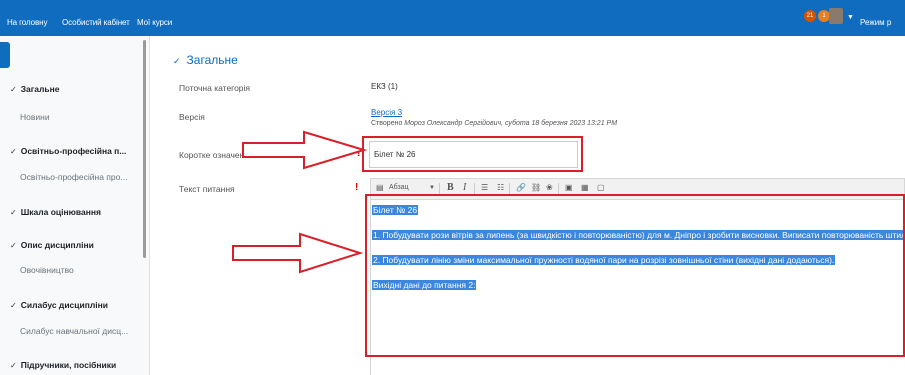 This screenshot has height=375, width=905. Describe the element at coordinates (399, 187) in the screenshot. I see `paragraph-format-select: Абзац` at that location.